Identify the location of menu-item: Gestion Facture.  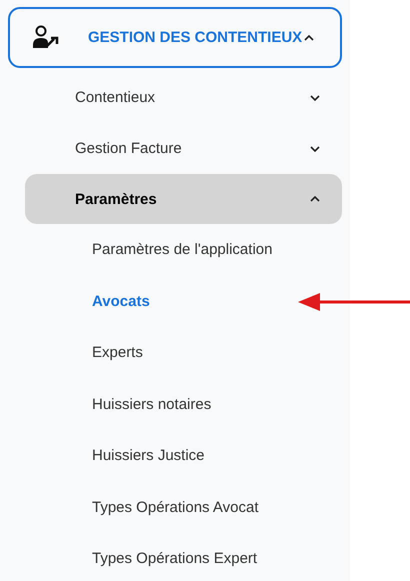
(183, 148).